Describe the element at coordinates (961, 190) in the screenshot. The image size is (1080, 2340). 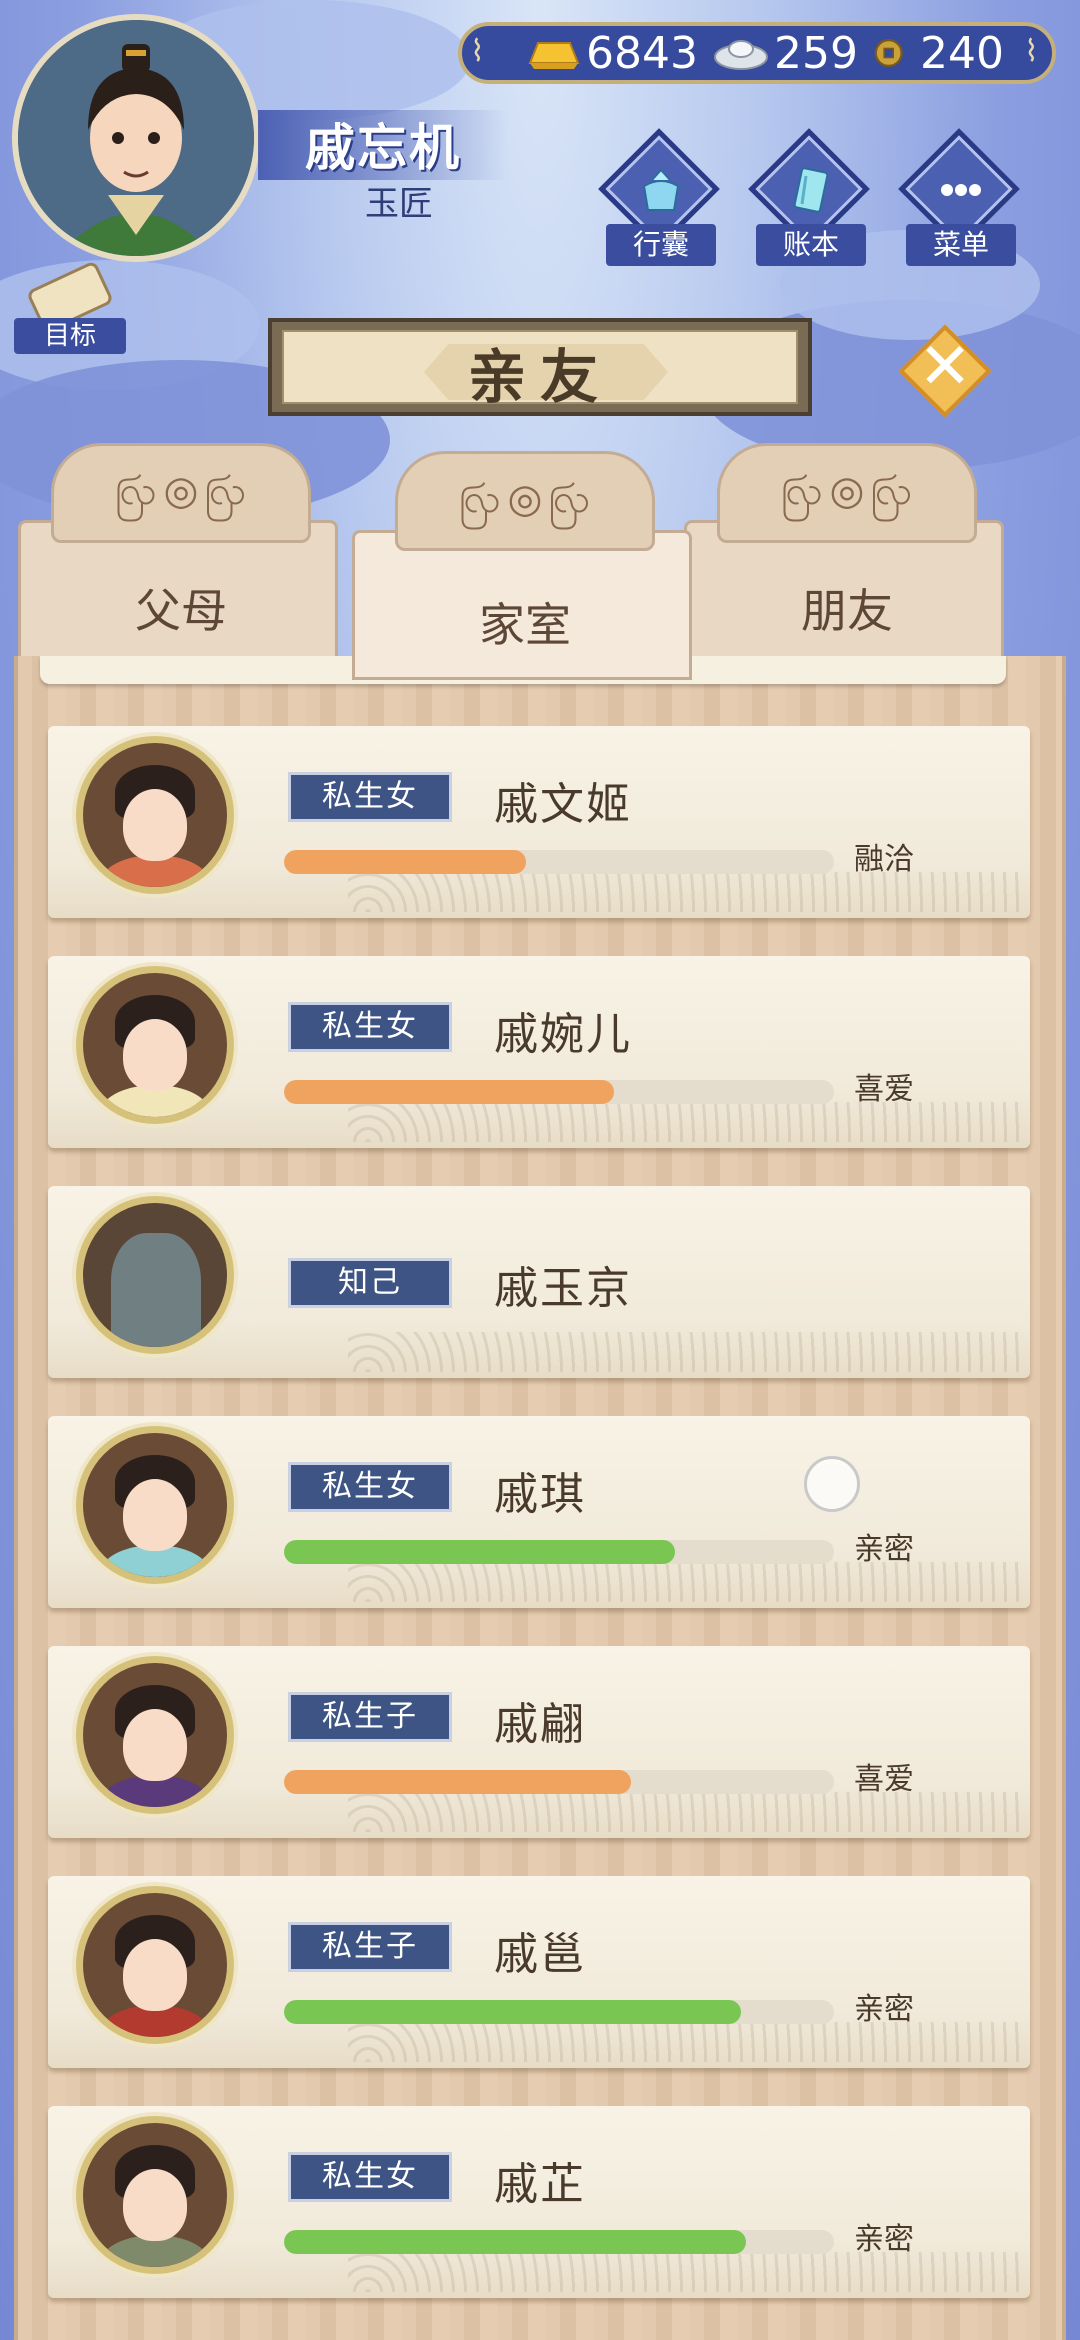
I see `more-dots-icon` at that location.